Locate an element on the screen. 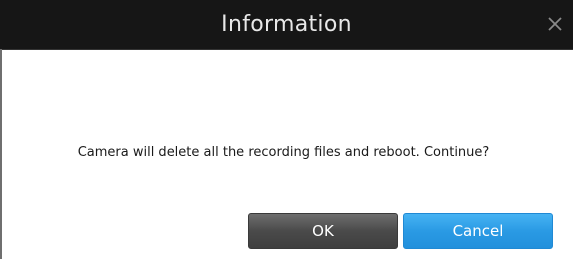 The height and width of the screenshot is (259, 573). cancel-button: Cancel is located at coordinates (478, 231).